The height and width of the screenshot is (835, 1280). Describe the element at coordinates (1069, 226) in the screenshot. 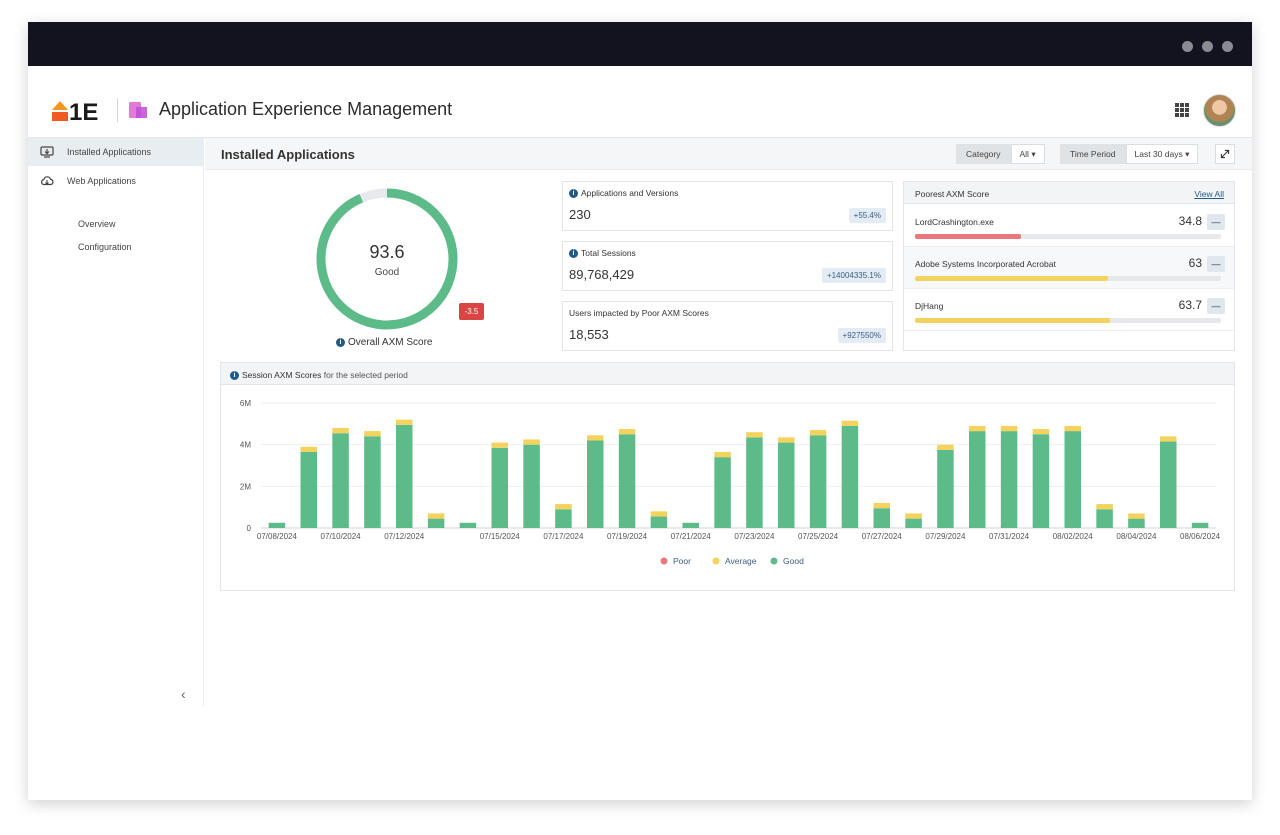

I see `poorest-row: LordCrashington.exe 34.8 —` at that location.